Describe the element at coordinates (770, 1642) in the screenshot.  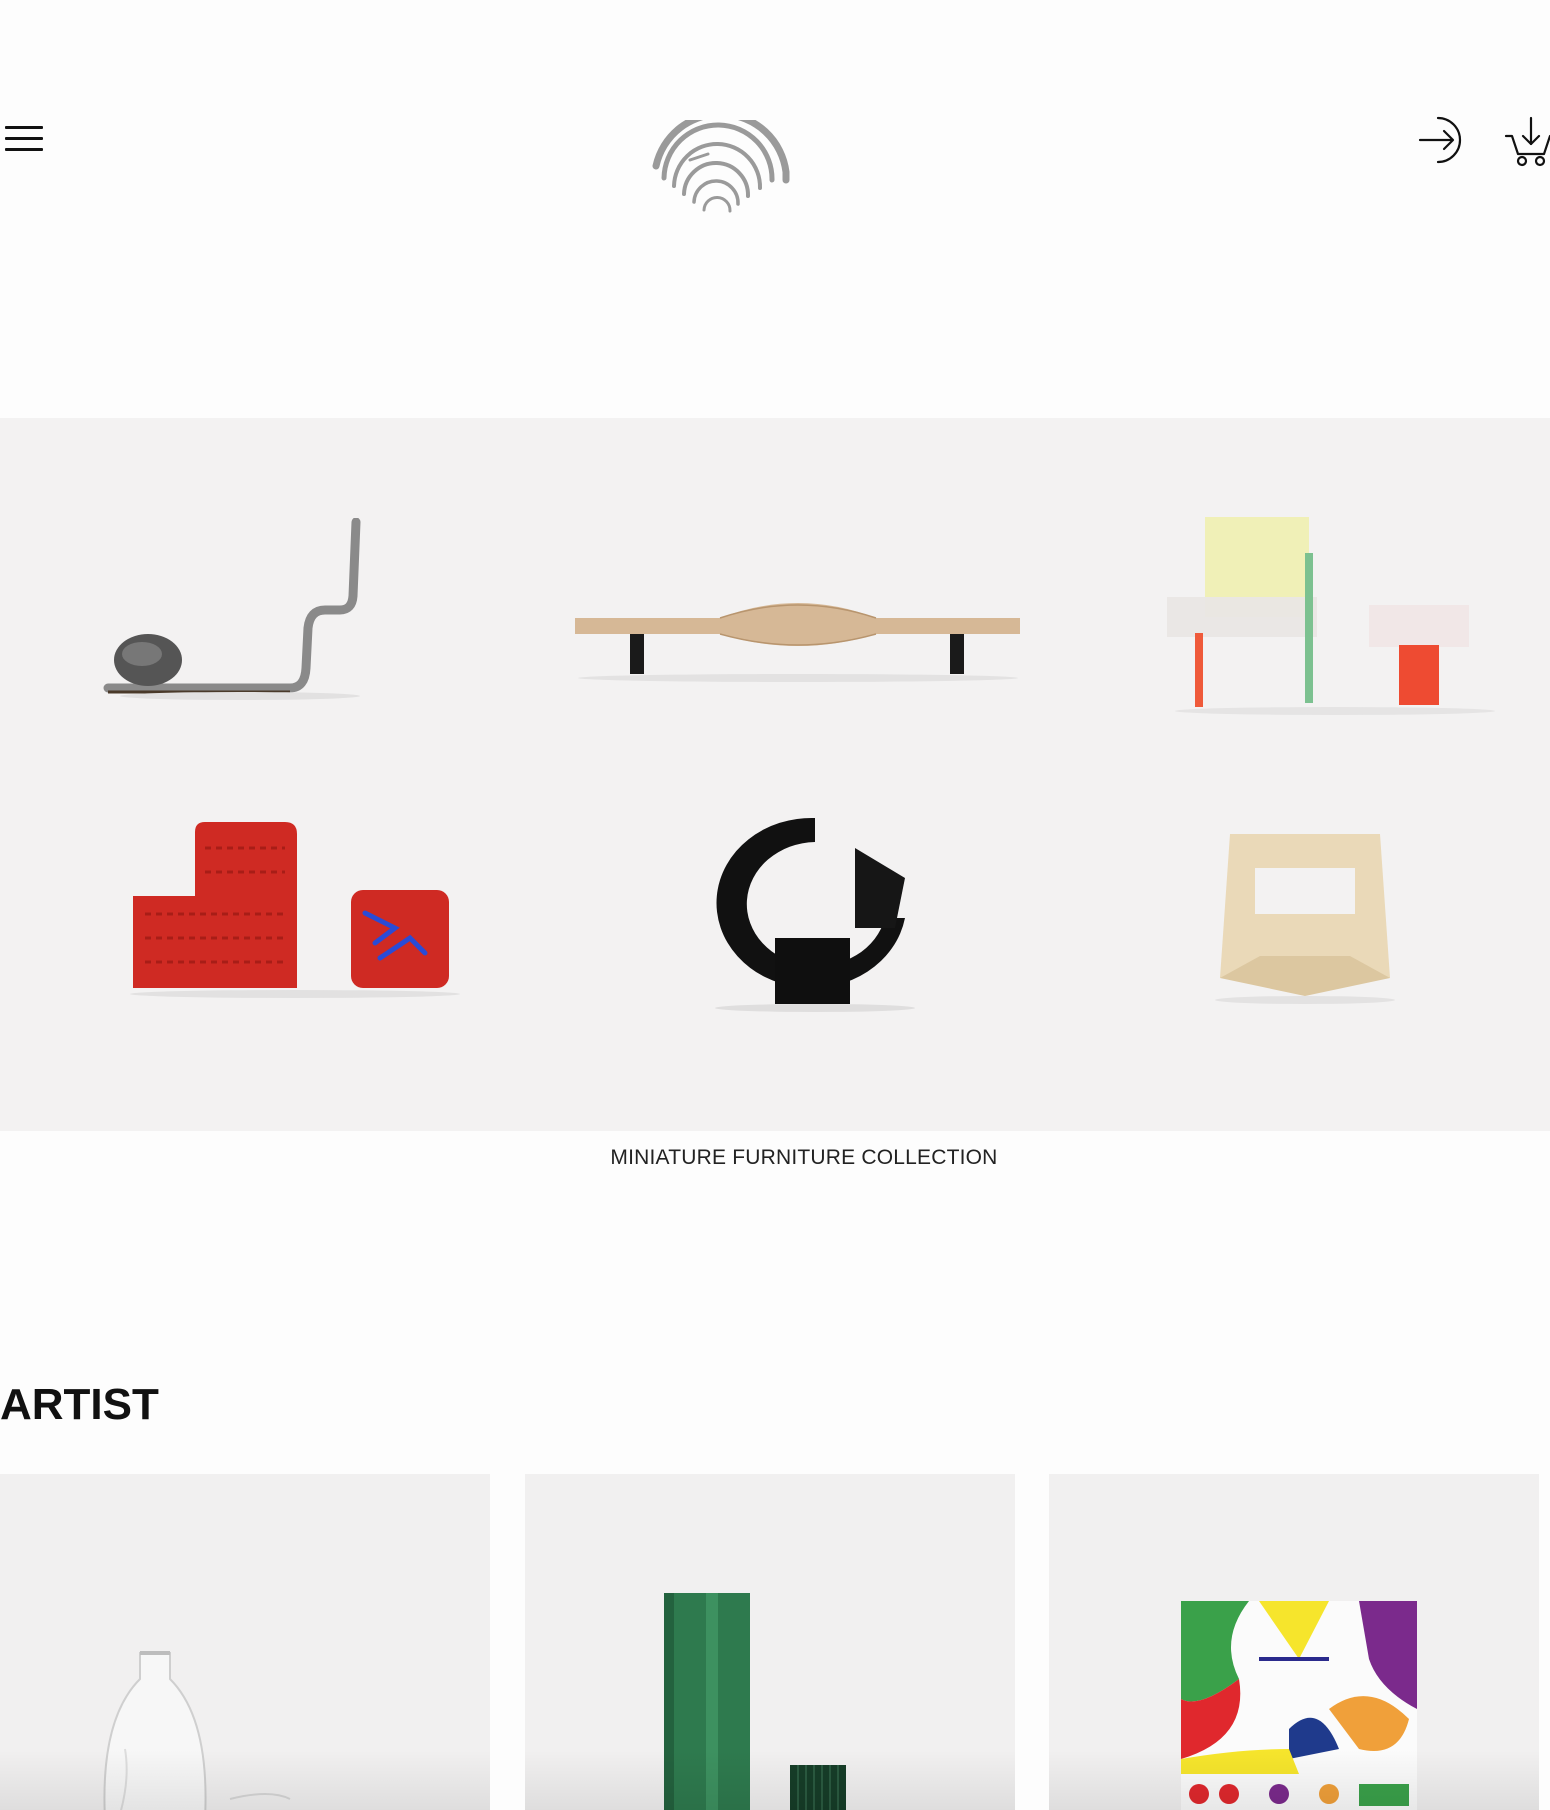
I see `artist-card-green-vase` at that location.